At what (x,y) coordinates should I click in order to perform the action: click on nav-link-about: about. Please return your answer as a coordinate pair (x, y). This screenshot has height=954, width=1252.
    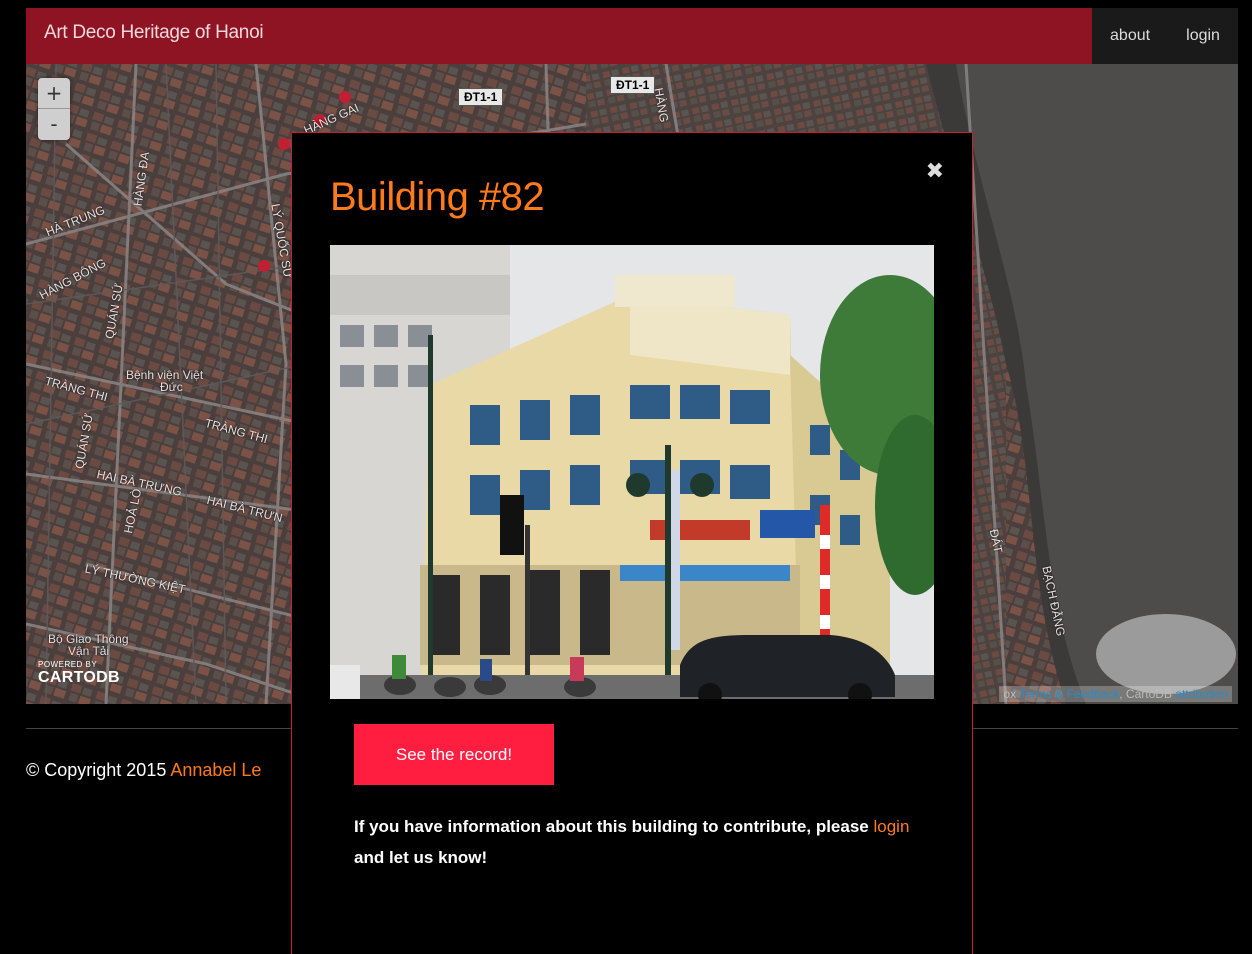
    Looking at the image, I should click on (1130, 36).